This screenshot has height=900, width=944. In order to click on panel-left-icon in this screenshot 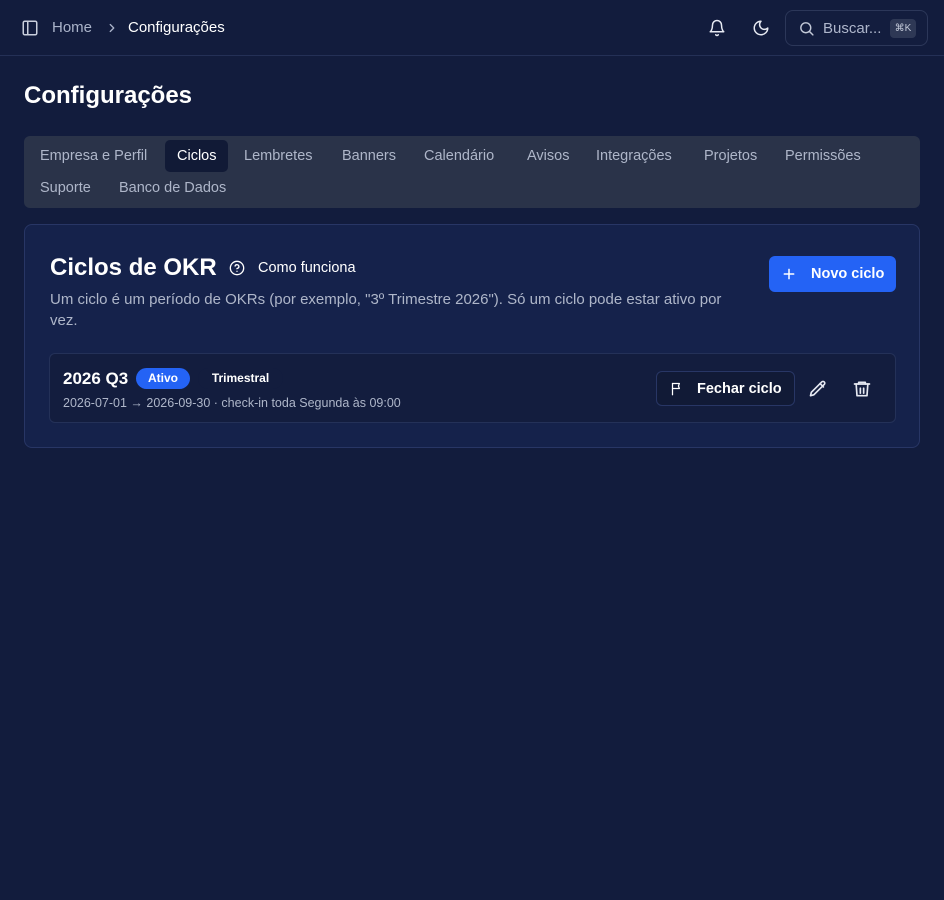, I will do `click(30, 28)`.